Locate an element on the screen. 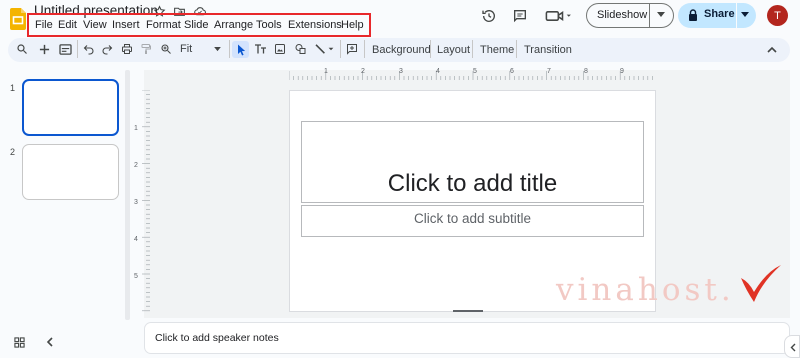 The height and width of the screenshot is (358, 800). speaker-notes-placeholder: Click to add speaker notes is located at coordinates (217, 338).